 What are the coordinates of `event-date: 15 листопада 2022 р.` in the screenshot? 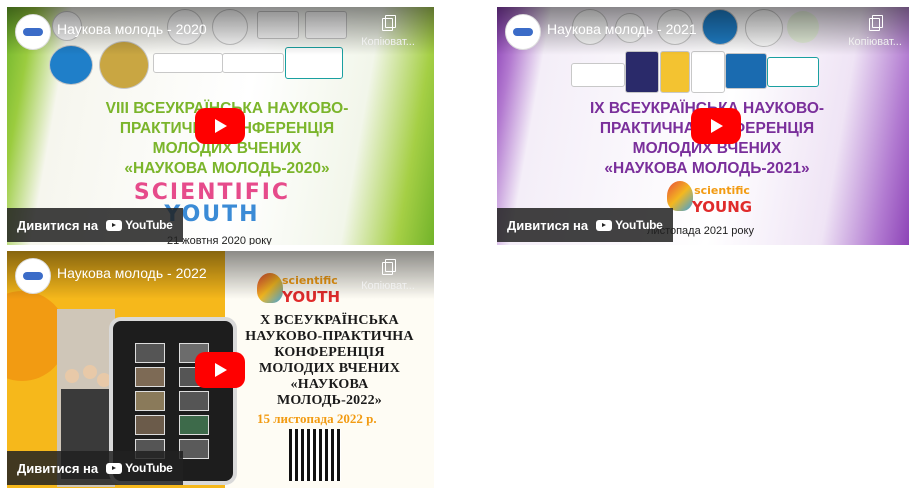 It's located at (317, 418).